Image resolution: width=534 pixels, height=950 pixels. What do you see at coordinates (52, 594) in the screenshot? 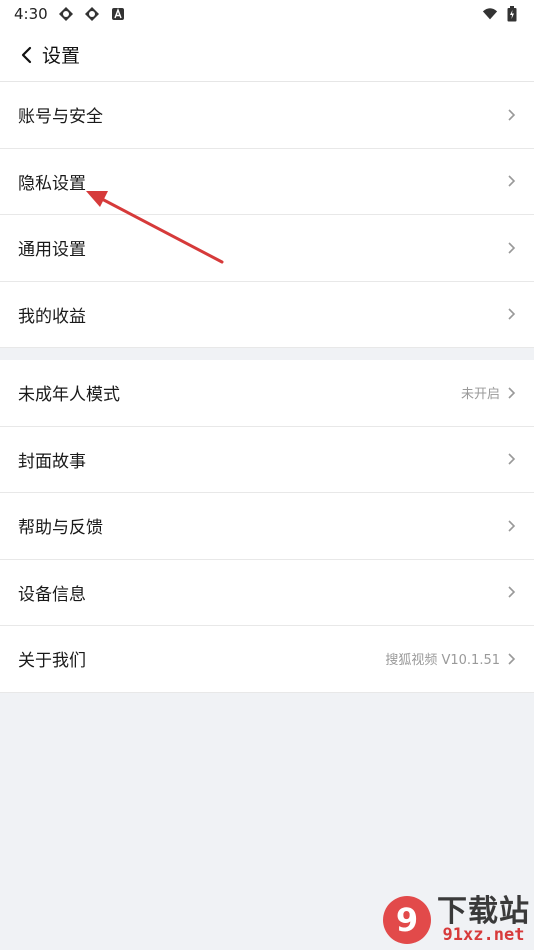
I see `row-label: 设备信息` at bounding box center [52, 594].